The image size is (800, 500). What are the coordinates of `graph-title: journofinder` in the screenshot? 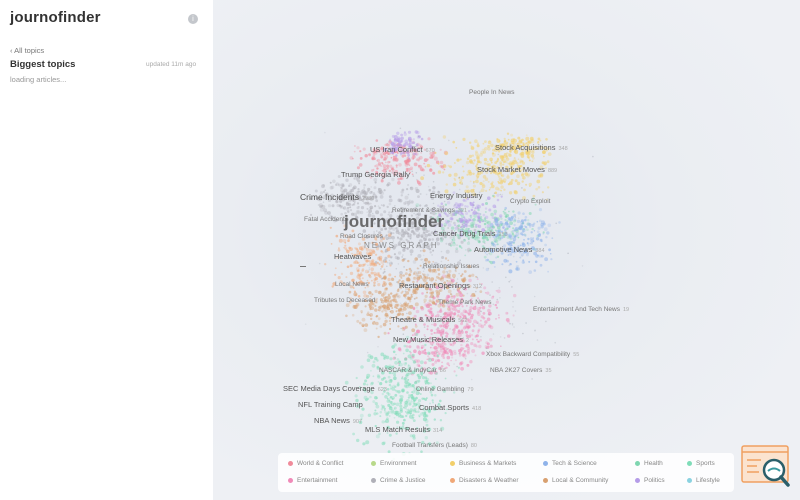 It's located at (394, 221).